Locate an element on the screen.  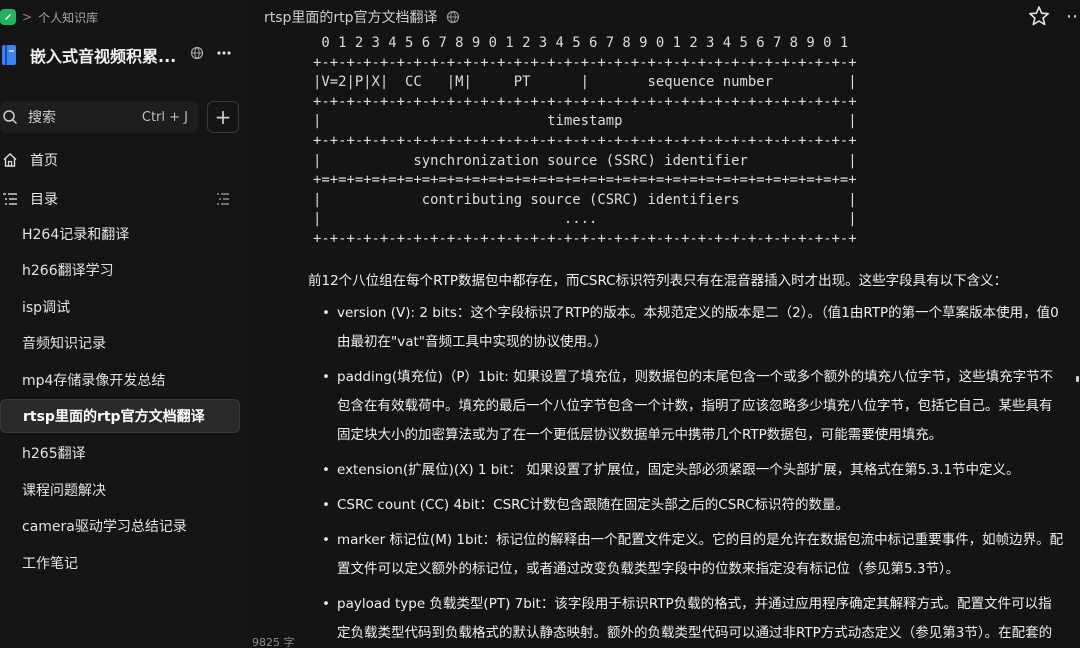
sidebar-doc-item-active: rtsp里面的rtp官方文档翻译 is located at coordinates (120, 416).